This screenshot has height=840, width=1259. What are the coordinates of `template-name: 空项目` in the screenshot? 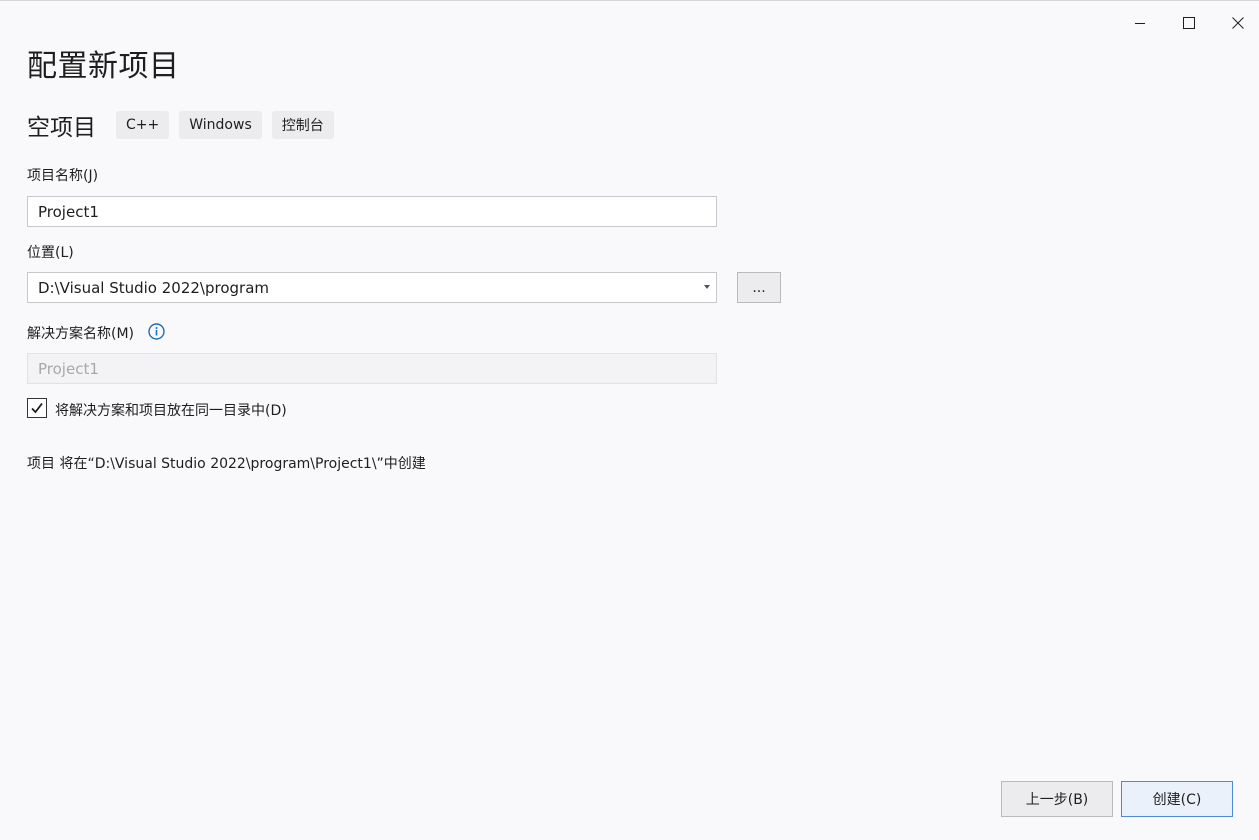 It's located at (61, 128).